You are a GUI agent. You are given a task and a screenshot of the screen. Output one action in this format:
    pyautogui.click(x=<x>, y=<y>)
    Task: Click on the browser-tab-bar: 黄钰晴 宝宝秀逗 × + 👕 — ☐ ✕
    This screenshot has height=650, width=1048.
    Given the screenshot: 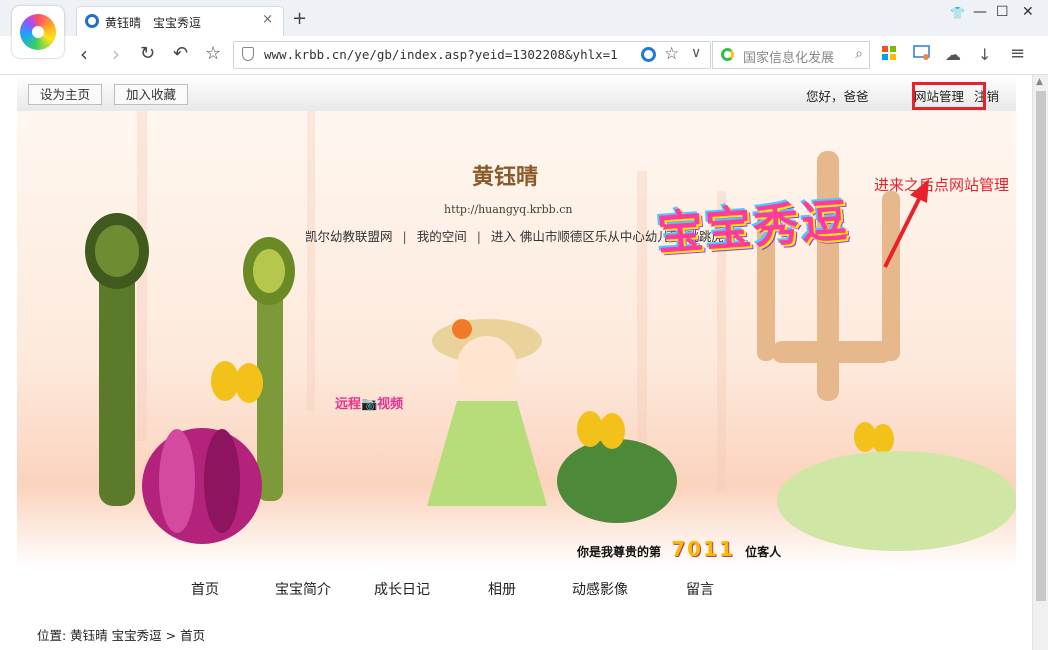 What is the action you would take?
    pyautogui.click(x=524, y=18)
    